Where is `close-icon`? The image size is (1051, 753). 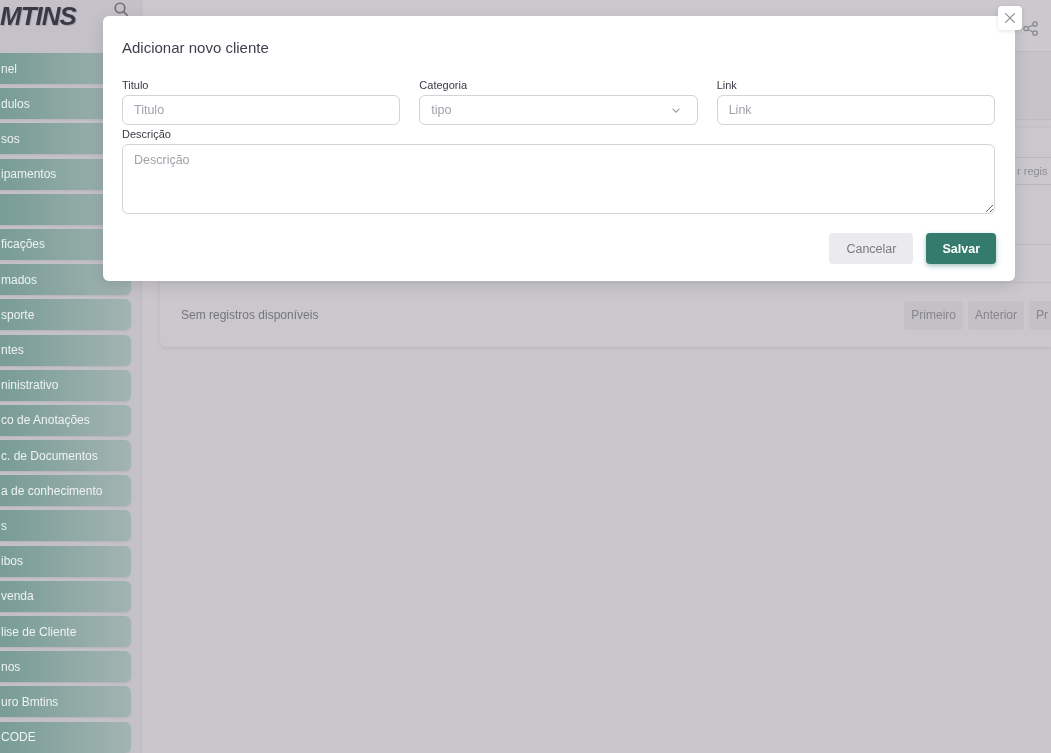 close-icon is located at coordinates (1010, 18).